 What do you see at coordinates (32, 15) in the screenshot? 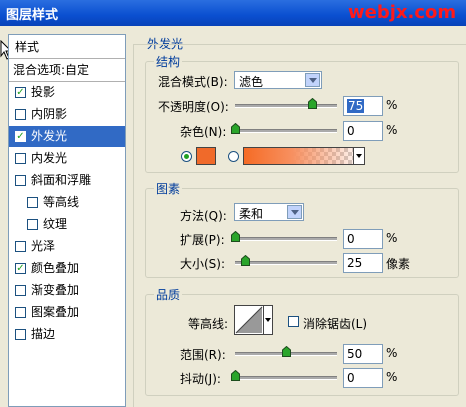
I see `window-title: 图层样式` at bounding box center [32, 15].